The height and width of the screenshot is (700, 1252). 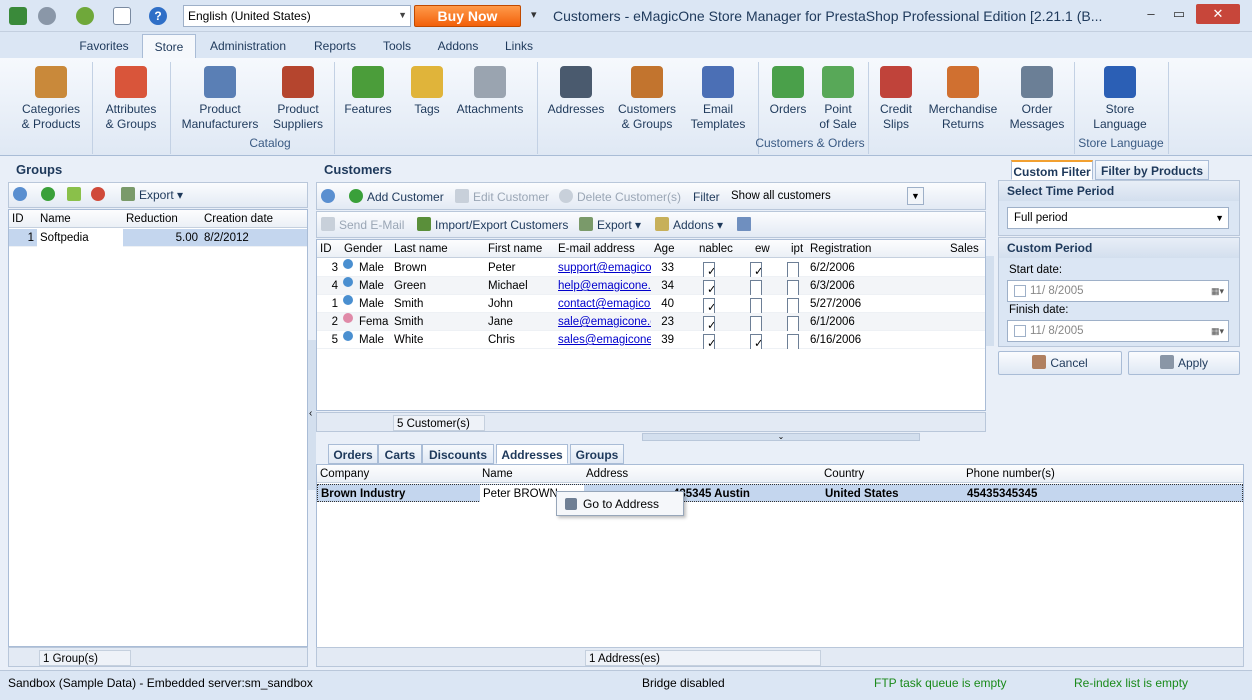 I want to click on filter-select: Show all customers, so click(x=825, y=197).